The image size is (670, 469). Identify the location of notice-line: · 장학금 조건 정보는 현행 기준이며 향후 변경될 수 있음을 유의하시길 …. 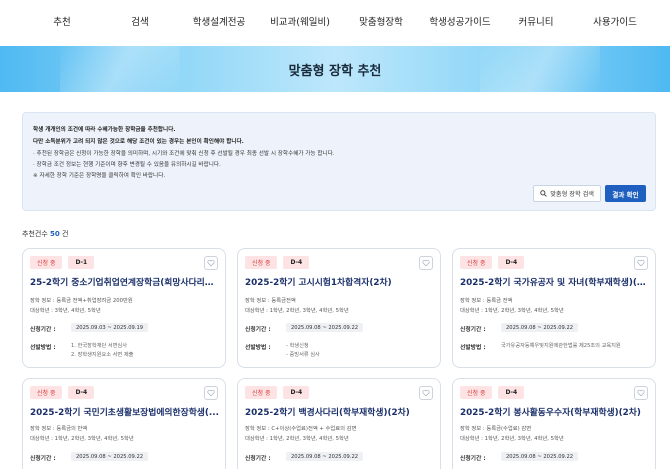
(127, 165).